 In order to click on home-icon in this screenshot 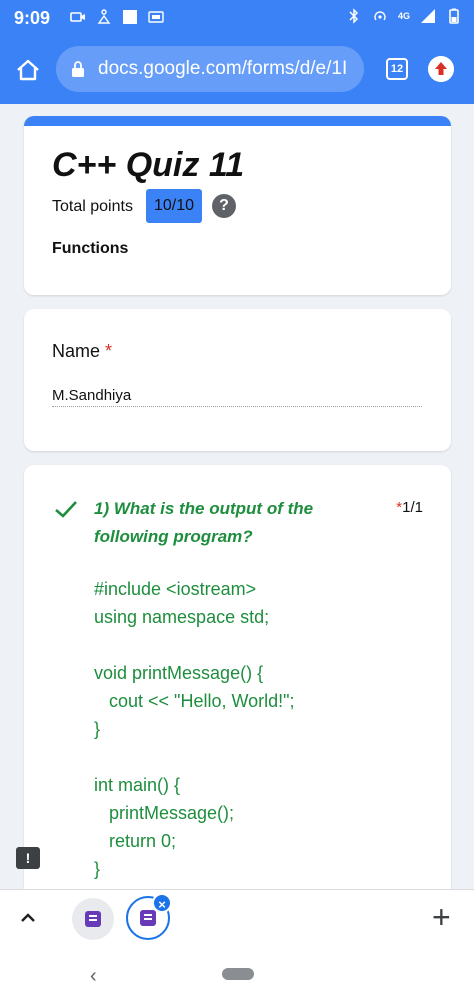, I will do `click(28, 70)`.